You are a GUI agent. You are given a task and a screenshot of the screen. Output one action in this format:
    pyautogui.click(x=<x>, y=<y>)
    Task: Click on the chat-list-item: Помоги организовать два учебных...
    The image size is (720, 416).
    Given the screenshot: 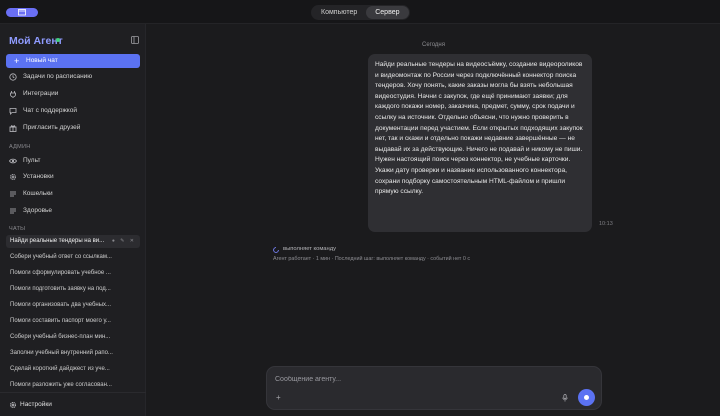 What is the action you would take?
    pyautogui.click(x=73, y=305)
    